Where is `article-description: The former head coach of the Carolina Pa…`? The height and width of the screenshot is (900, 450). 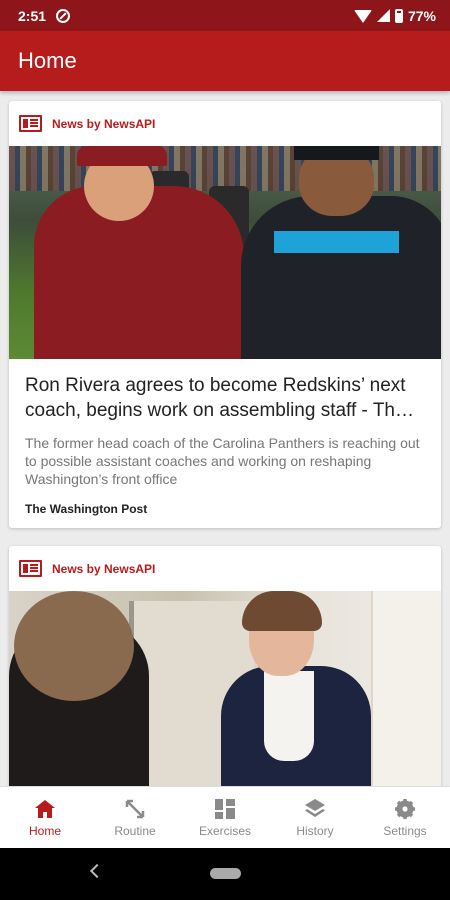 article-description: The former head coach of the Carolina Pa… is located at coordinates (222, 461).